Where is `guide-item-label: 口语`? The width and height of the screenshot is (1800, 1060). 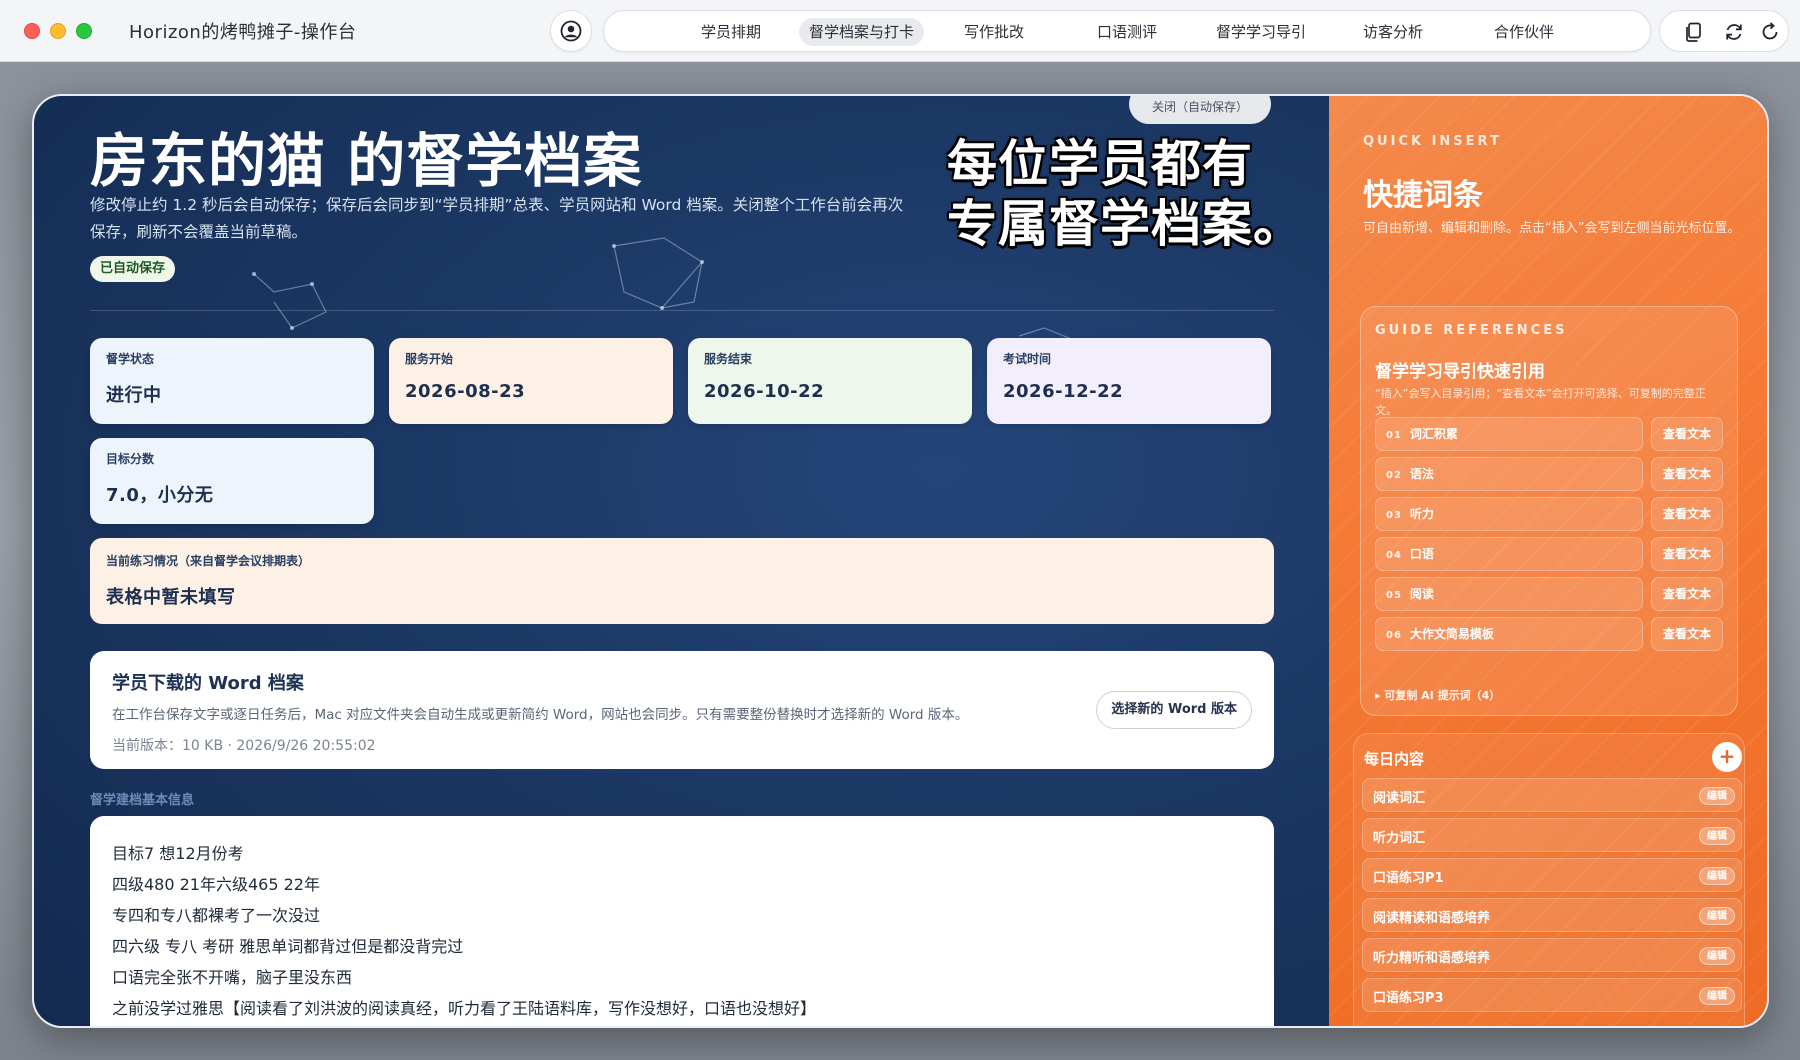 guide-item-label: 口语 is located at coordinates (1421, 554).